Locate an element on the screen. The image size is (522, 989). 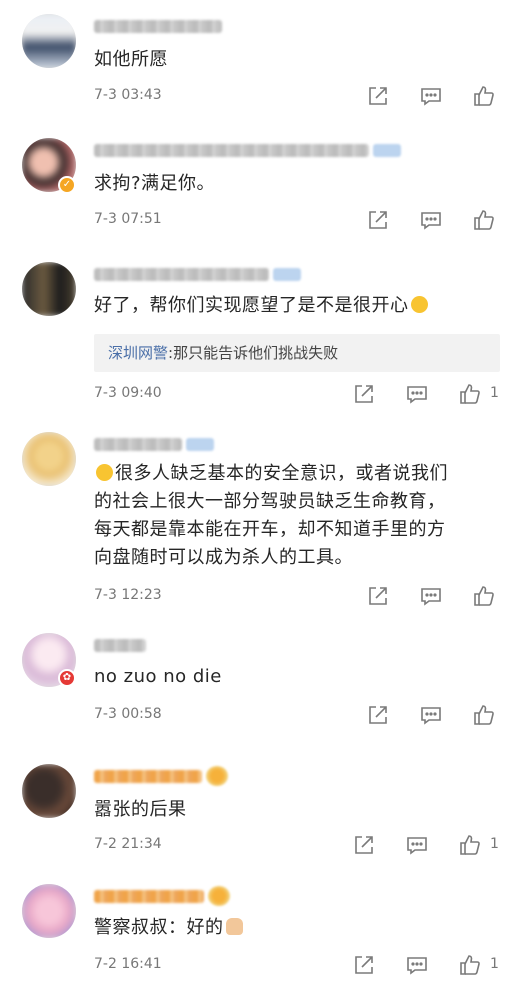
victory-hand-emoji-icon is located at coordinates (234, 926).